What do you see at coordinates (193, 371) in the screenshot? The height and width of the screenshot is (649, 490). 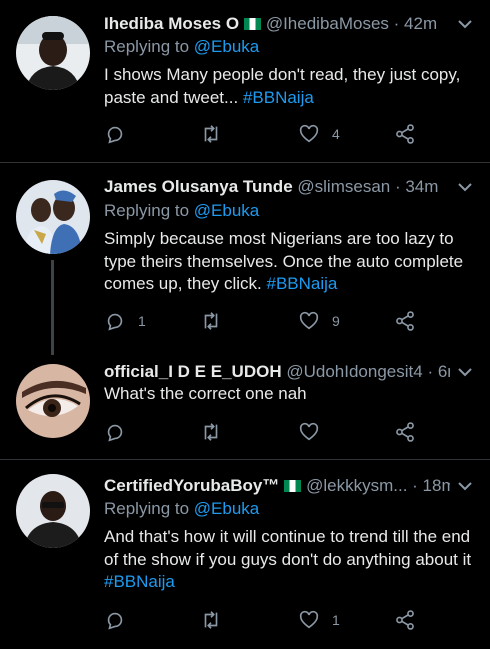 I see `display-name: official_I D E E_UDOH` at bounding box center [193, 371].